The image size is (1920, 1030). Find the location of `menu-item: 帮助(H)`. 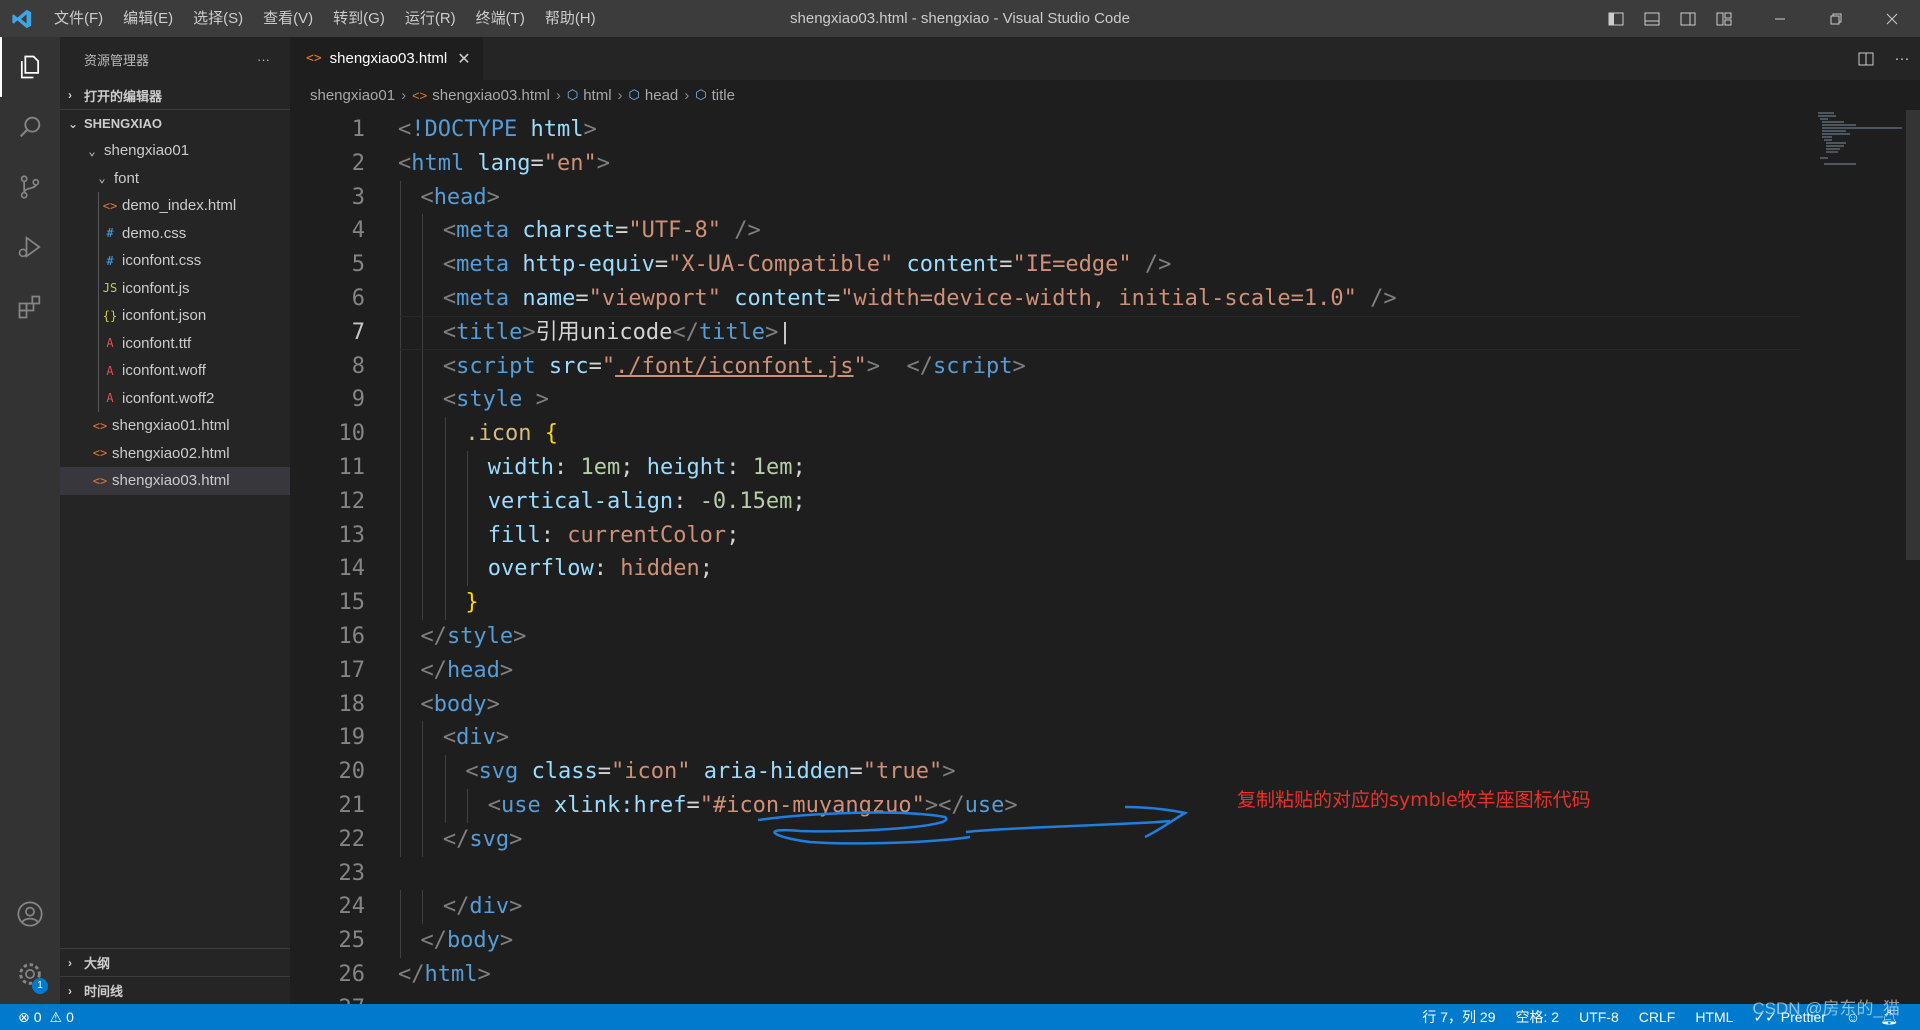

menu-item: 帮助(H) is located at coordinates (570, 18).